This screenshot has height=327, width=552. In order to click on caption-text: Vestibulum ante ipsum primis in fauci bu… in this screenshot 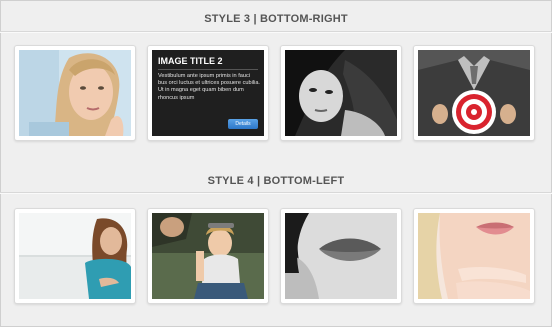, I will do `click(209, 87)`.